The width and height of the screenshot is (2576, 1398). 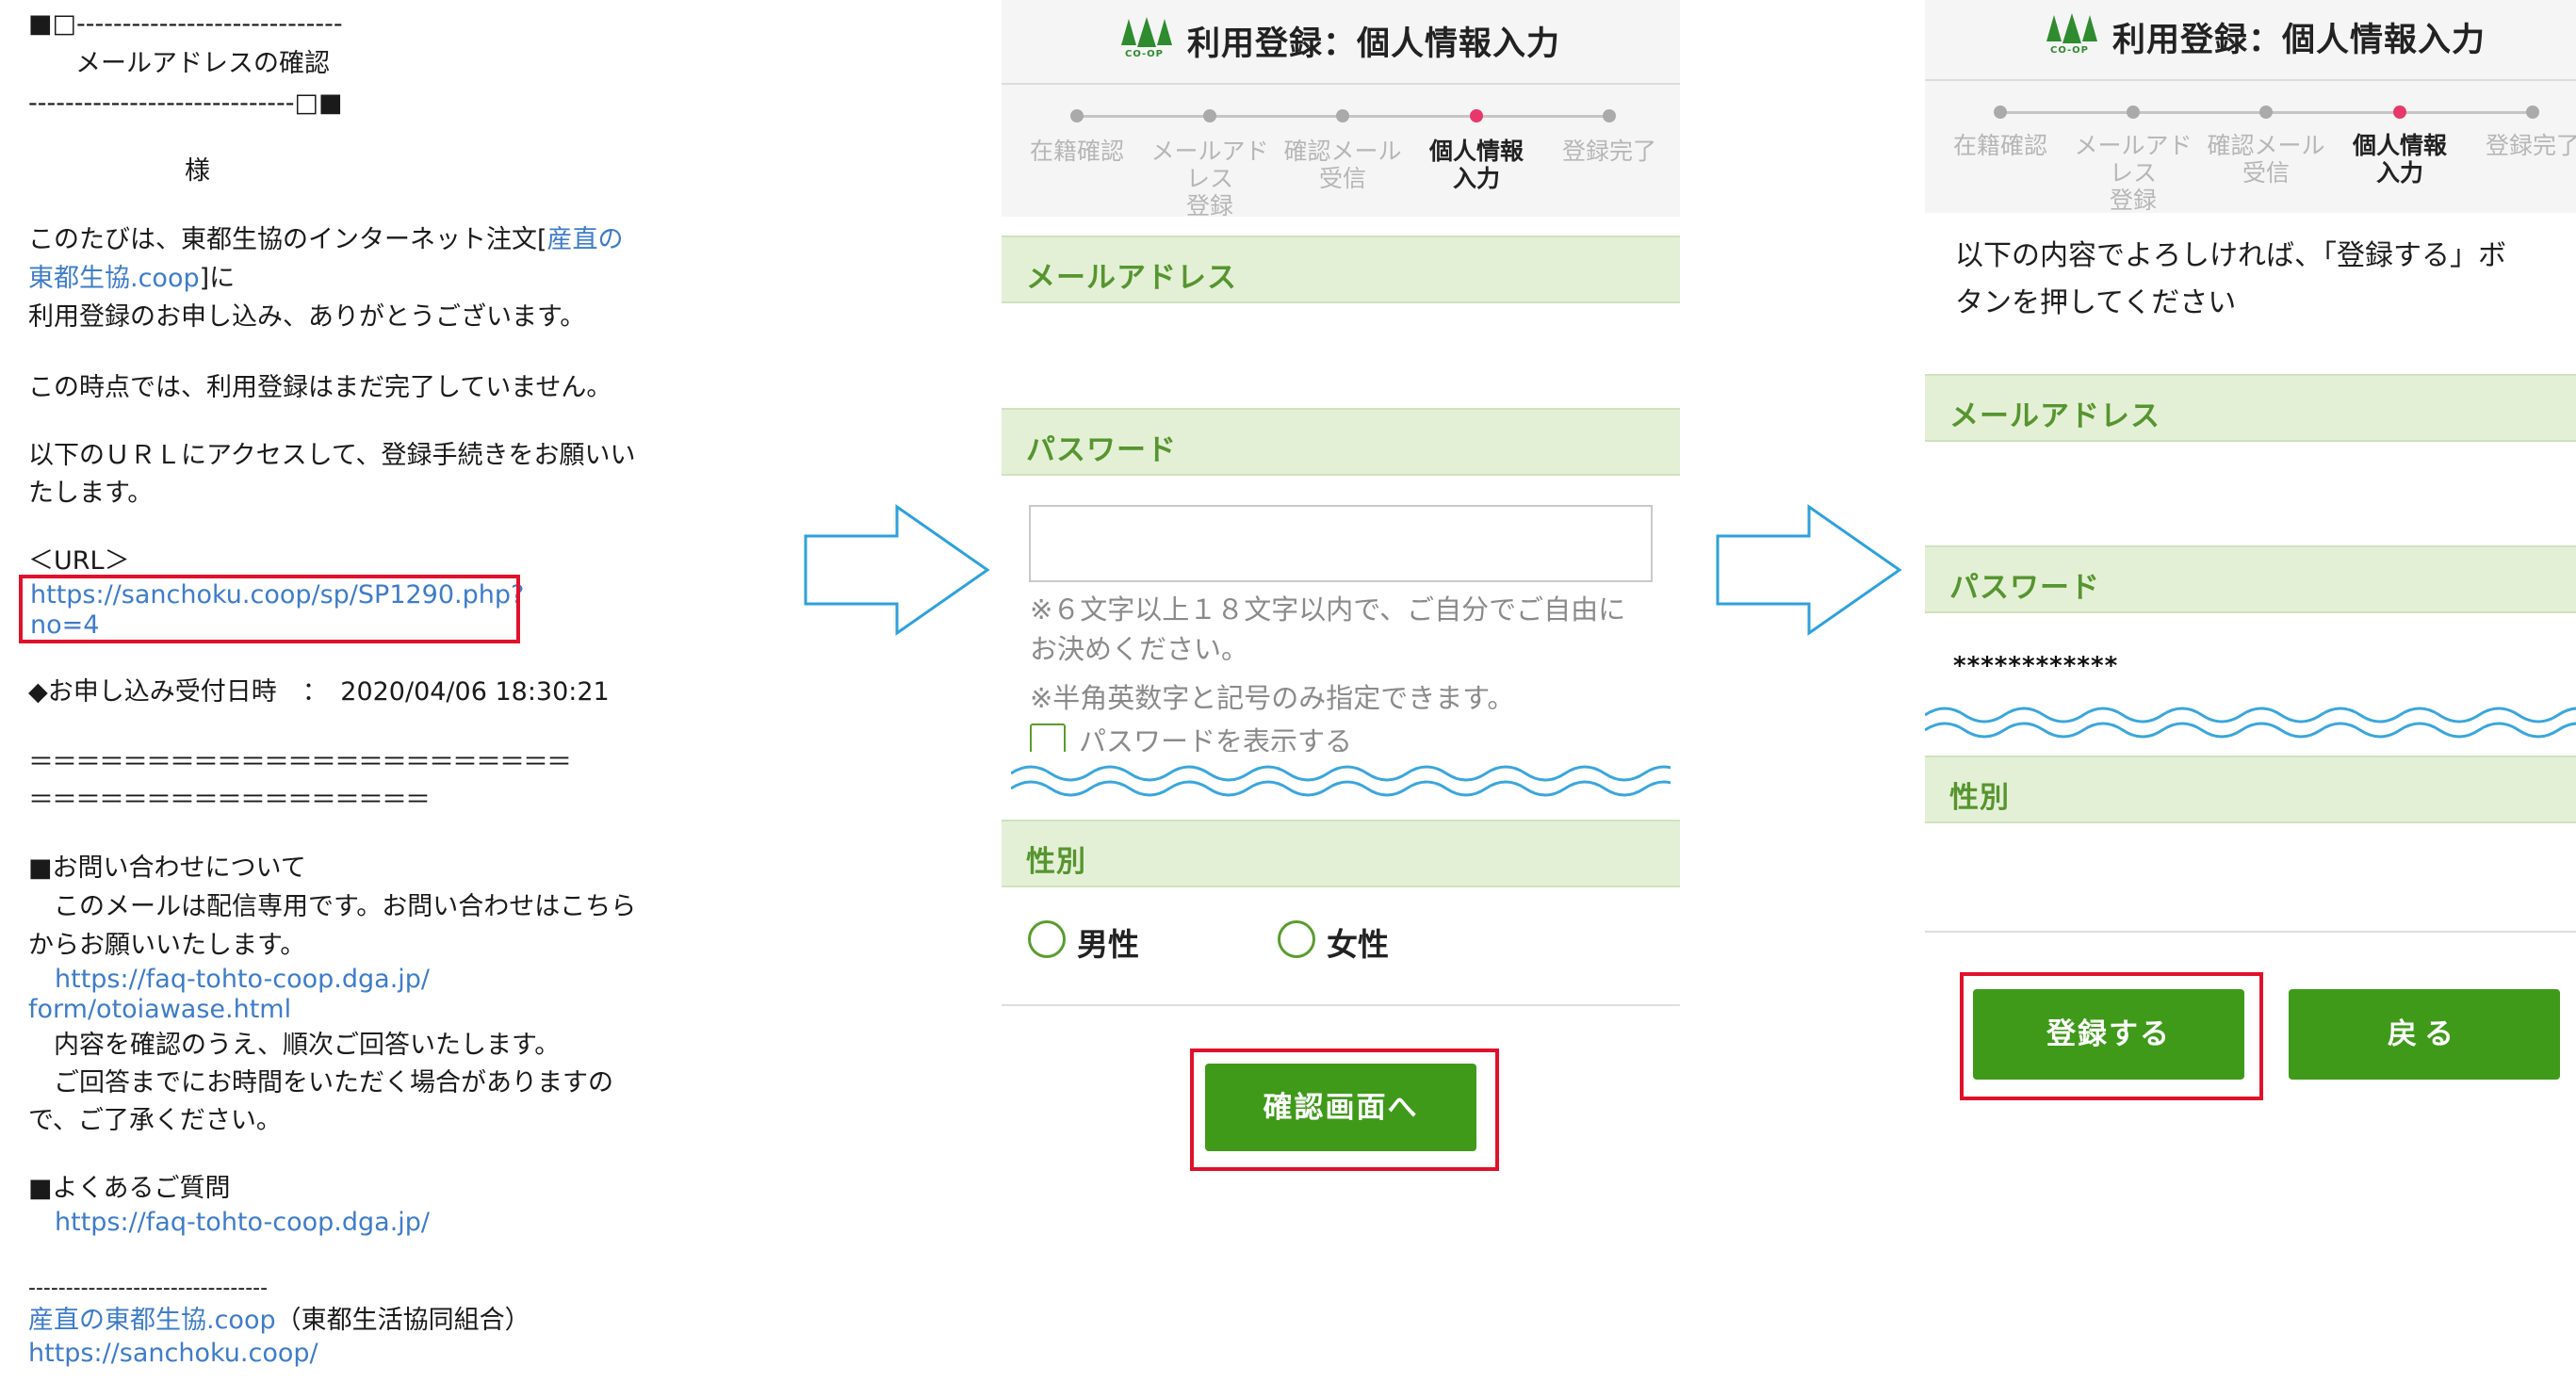 I want to click on male-radio, so click(x=1047, y=939).